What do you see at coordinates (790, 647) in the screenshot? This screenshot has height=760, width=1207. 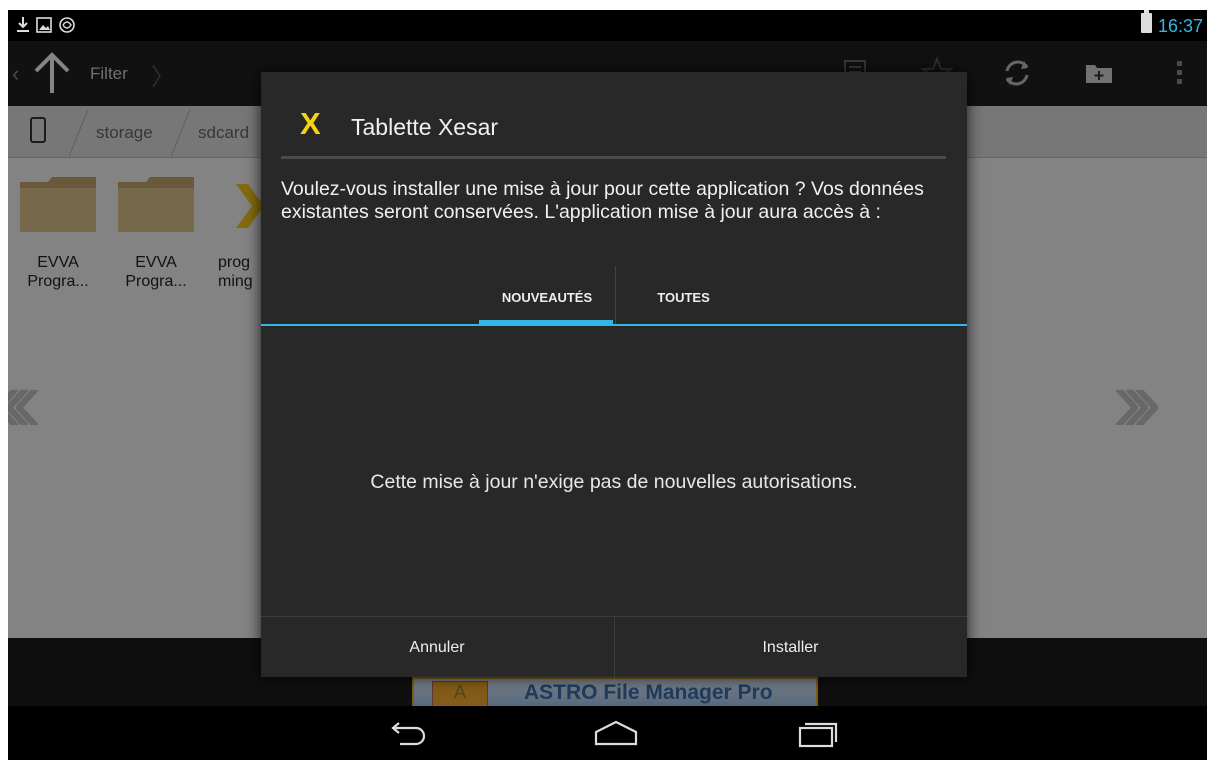 I see `install-button: Installer` at bounding box center [790, 647].